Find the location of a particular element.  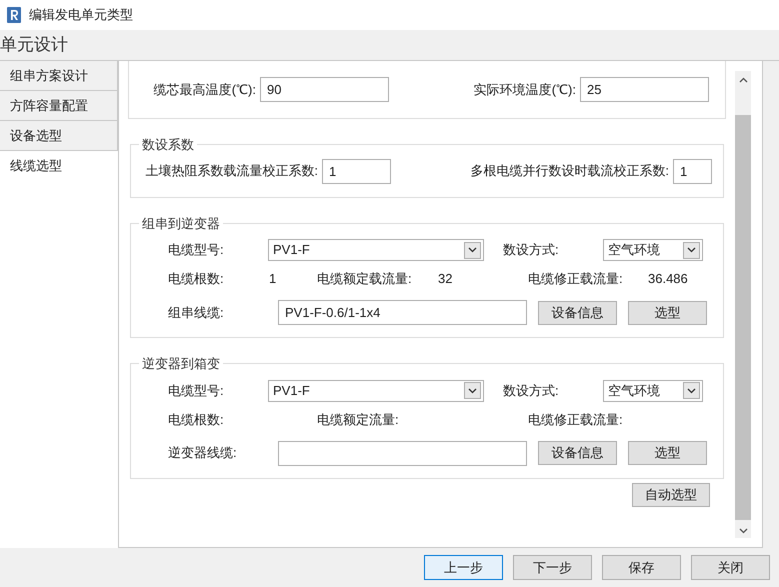

group-title: 逆变器到箱变 is located at coordinates (181, 364).